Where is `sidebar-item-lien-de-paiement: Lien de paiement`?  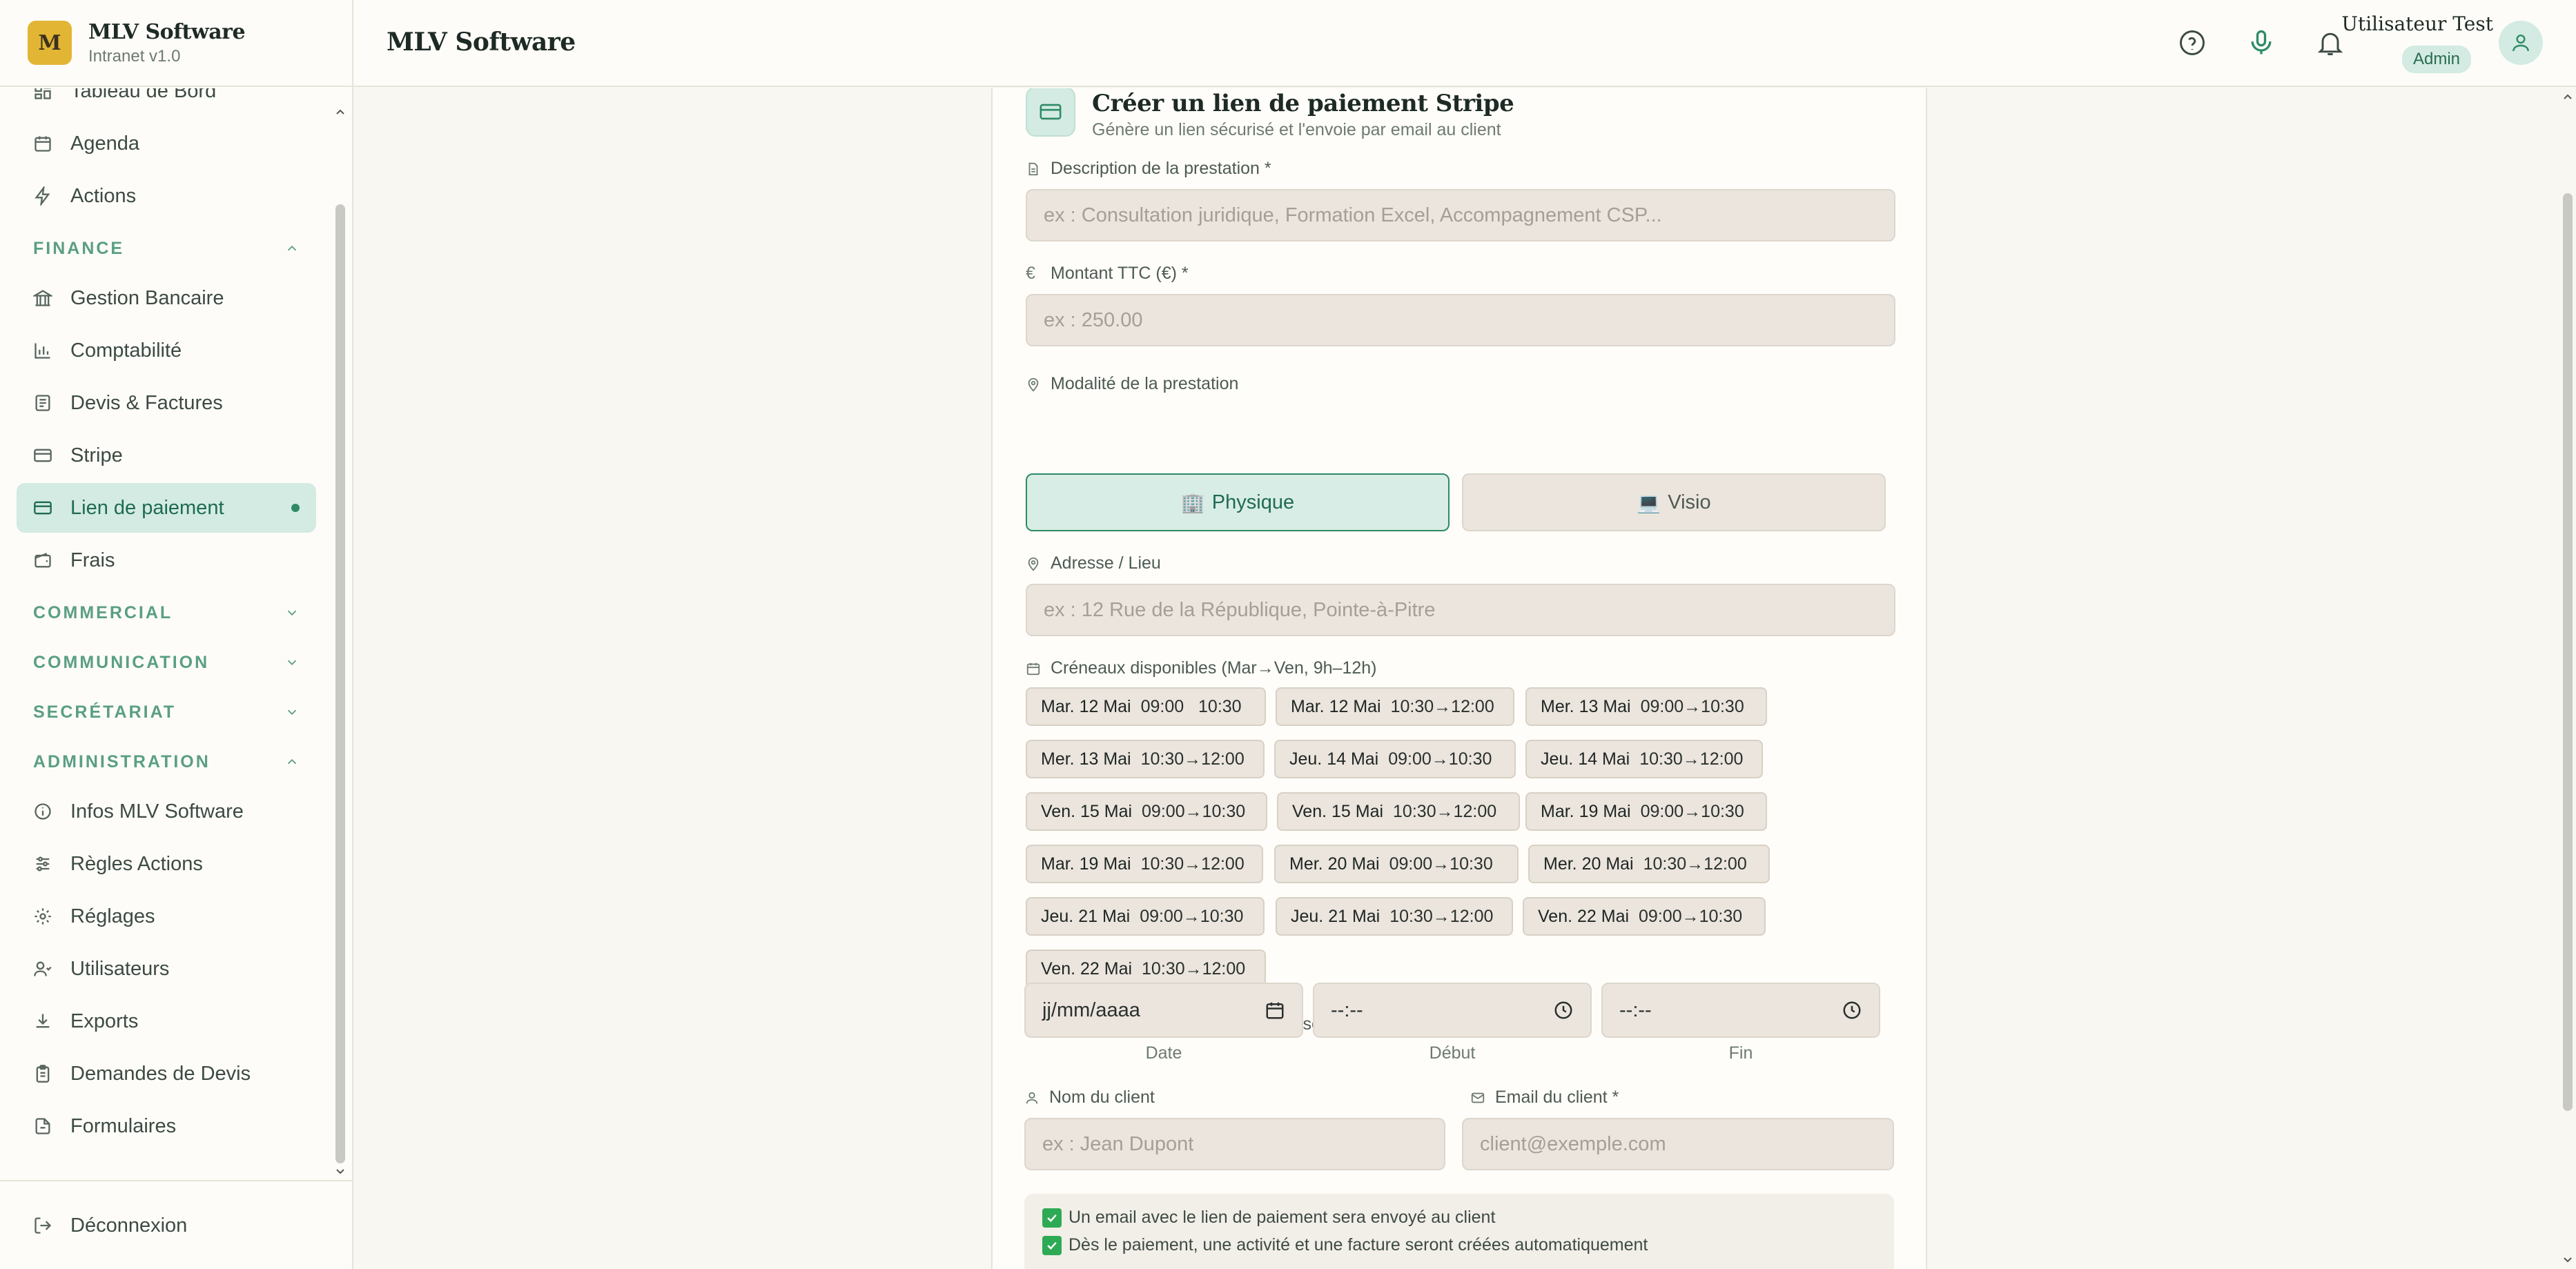
sidebar-item-lien-de-paiement: Lien de paiement is located at coordinates (166, 508).